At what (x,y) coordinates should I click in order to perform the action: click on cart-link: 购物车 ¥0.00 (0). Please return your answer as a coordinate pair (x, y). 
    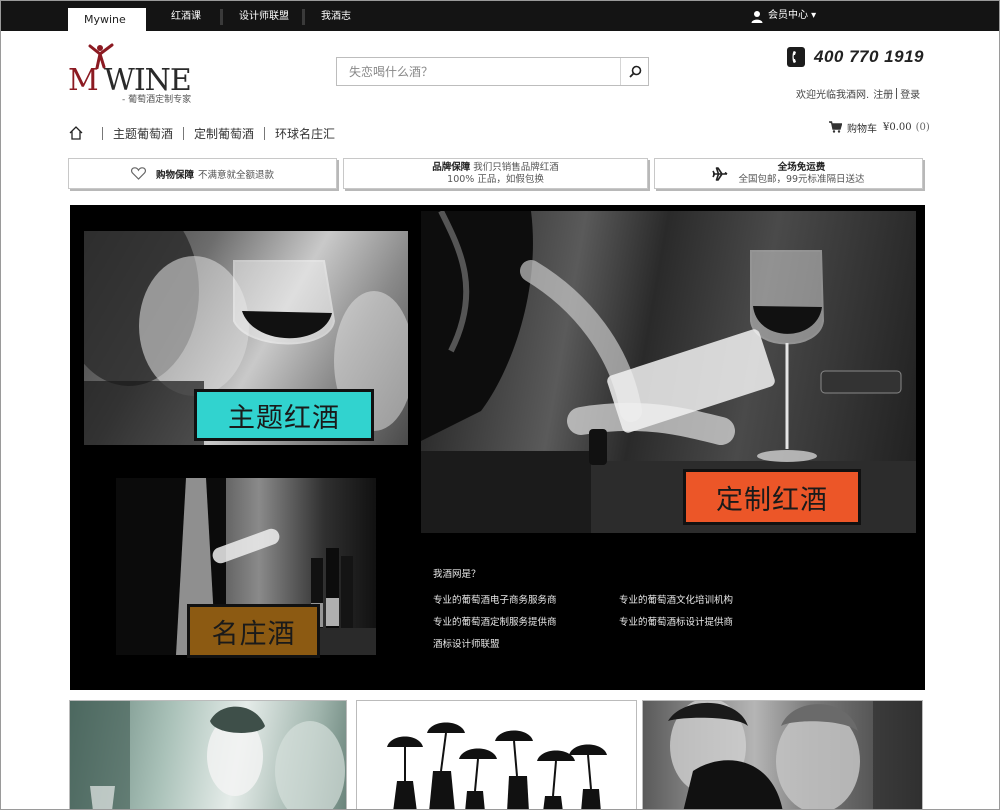
    Looking at the image, I should click on (879, 127).